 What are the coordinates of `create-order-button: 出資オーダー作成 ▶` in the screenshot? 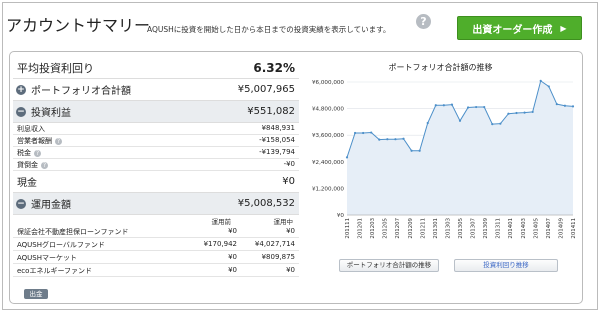 It's located at (519, 28).